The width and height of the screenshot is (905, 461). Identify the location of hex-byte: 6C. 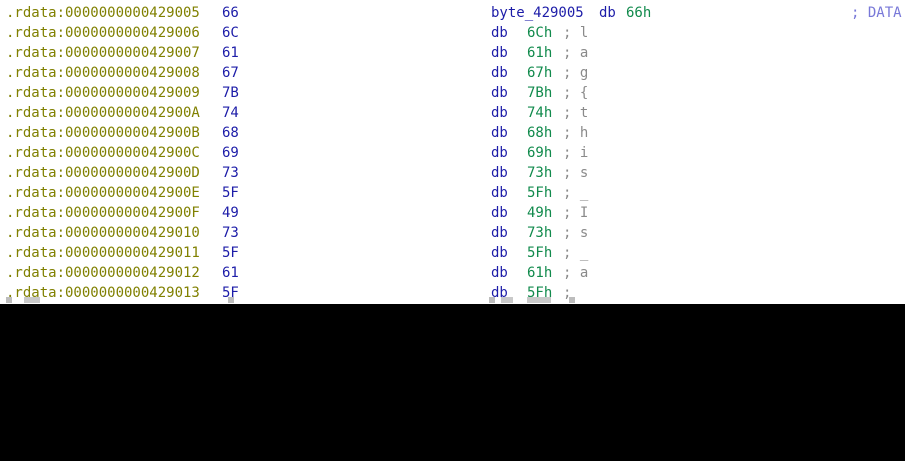
(230, 33).